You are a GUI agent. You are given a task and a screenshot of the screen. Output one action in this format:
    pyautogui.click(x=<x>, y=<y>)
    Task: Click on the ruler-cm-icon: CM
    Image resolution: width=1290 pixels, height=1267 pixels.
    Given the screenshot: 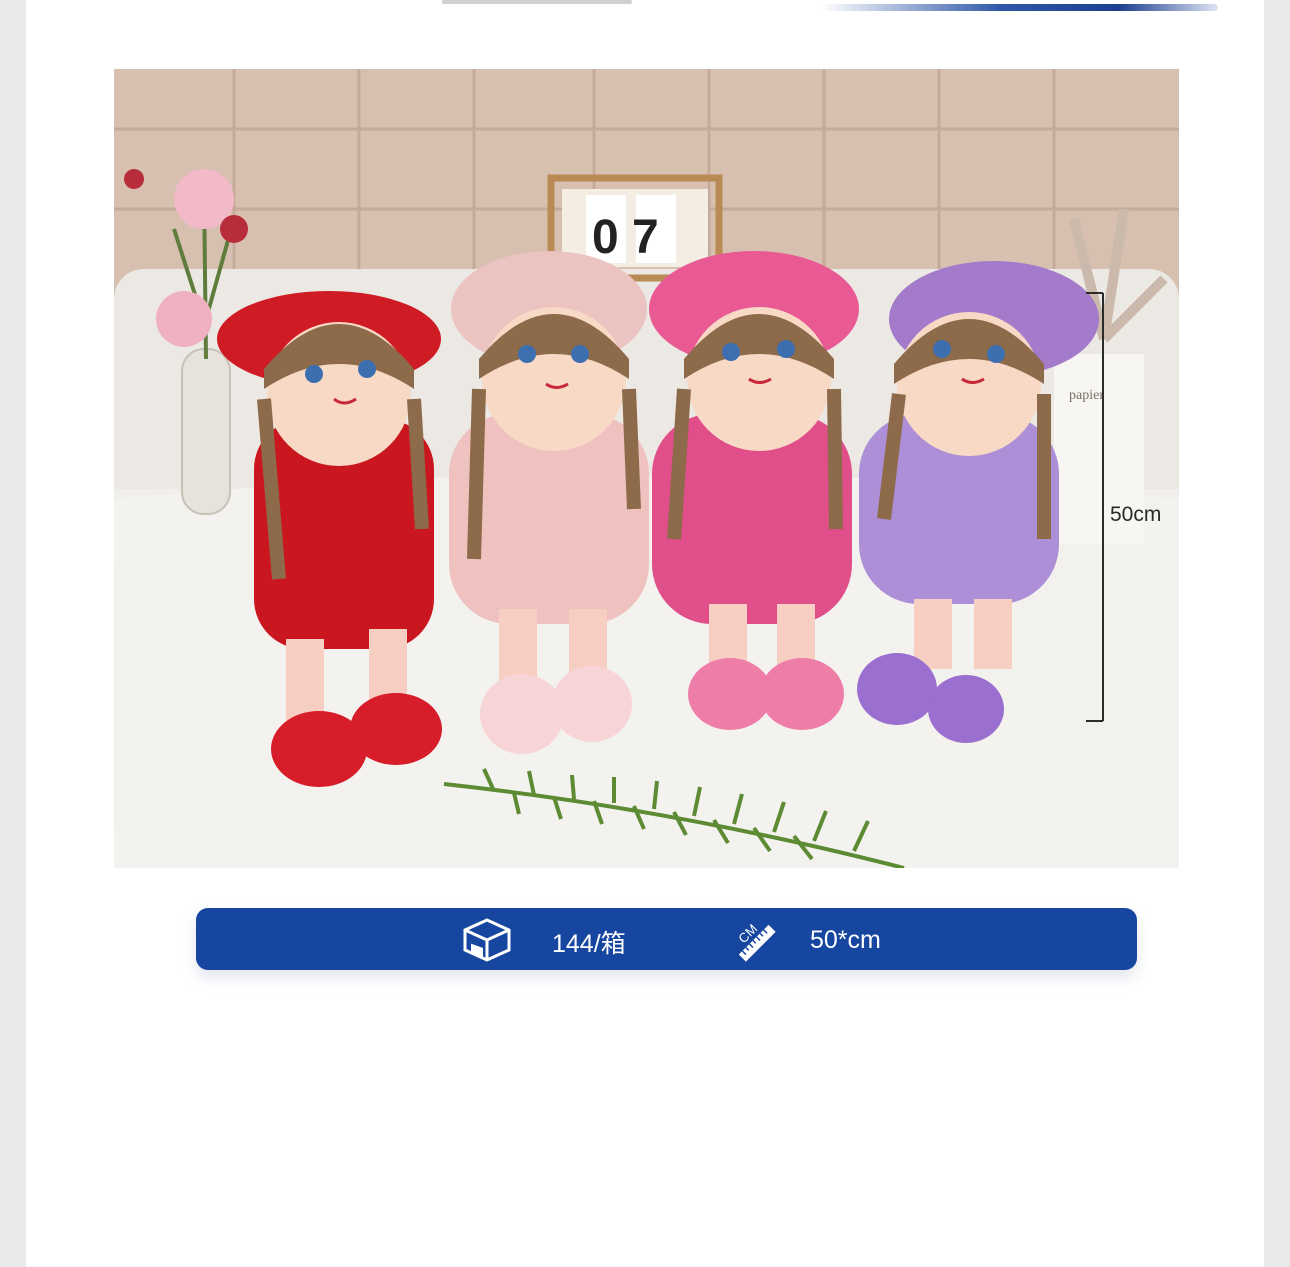 What is the action you would take?
    pyautogui.click(x=755, y=941)
    